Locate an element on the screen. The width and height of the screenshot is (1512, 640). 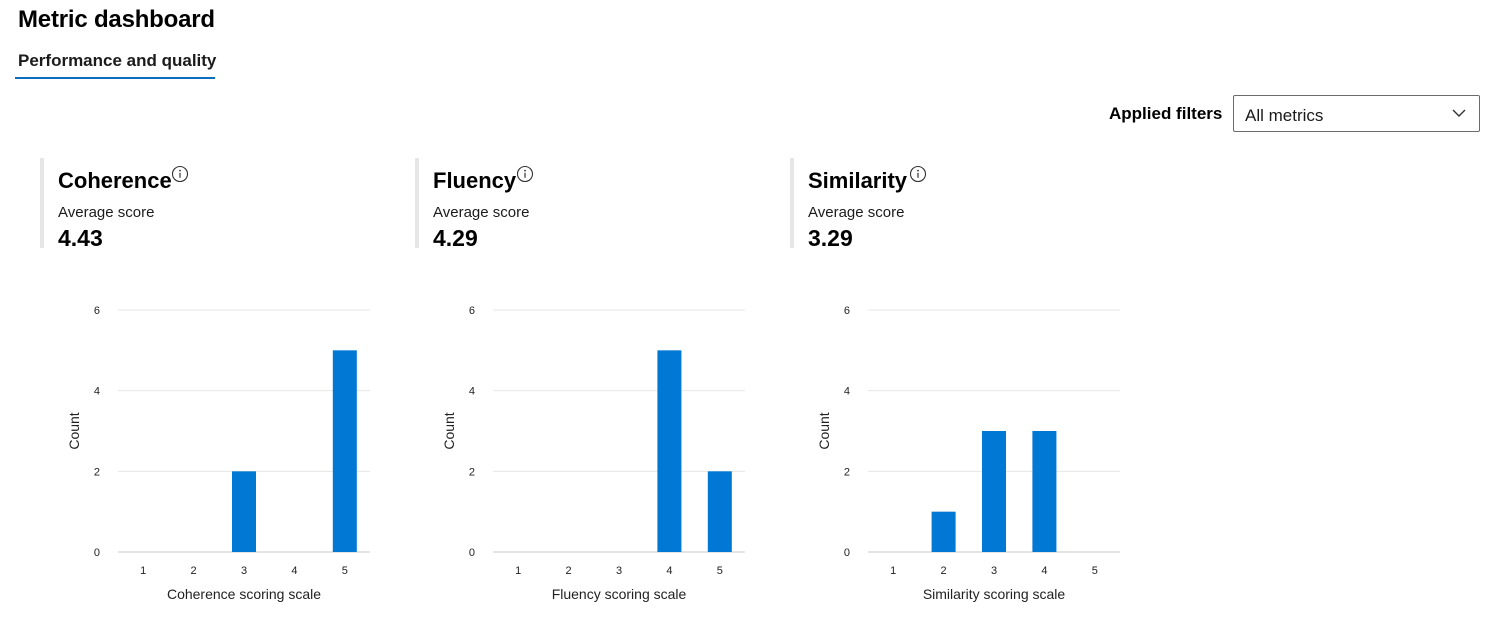
similarity-histogram: 0 2 4 6 1 2 3 4 5 Similarity scoring scale Count is located at coordinates (968, 453).